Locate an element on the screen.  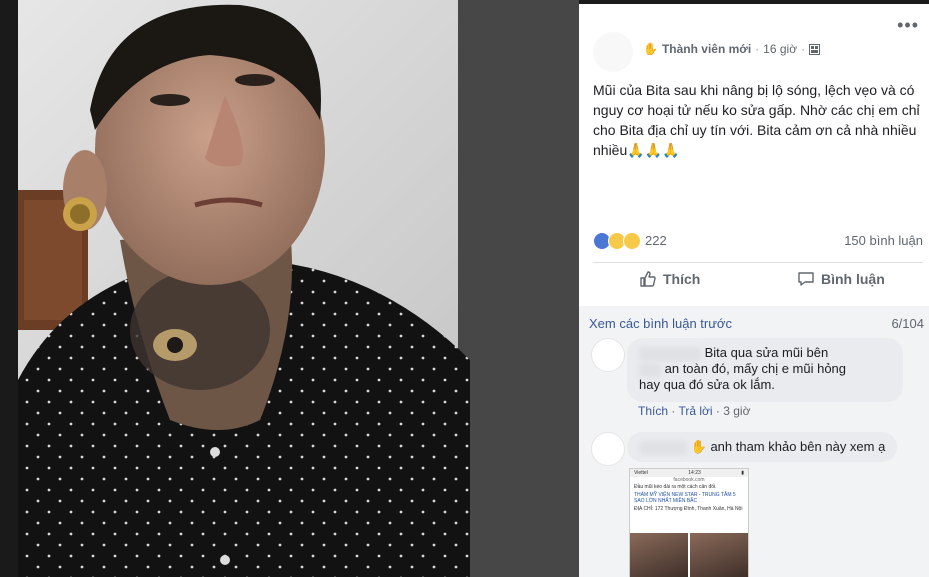
phone-status-bar: Viettel 14:23 ▮ is located at coordinates (689, 473).